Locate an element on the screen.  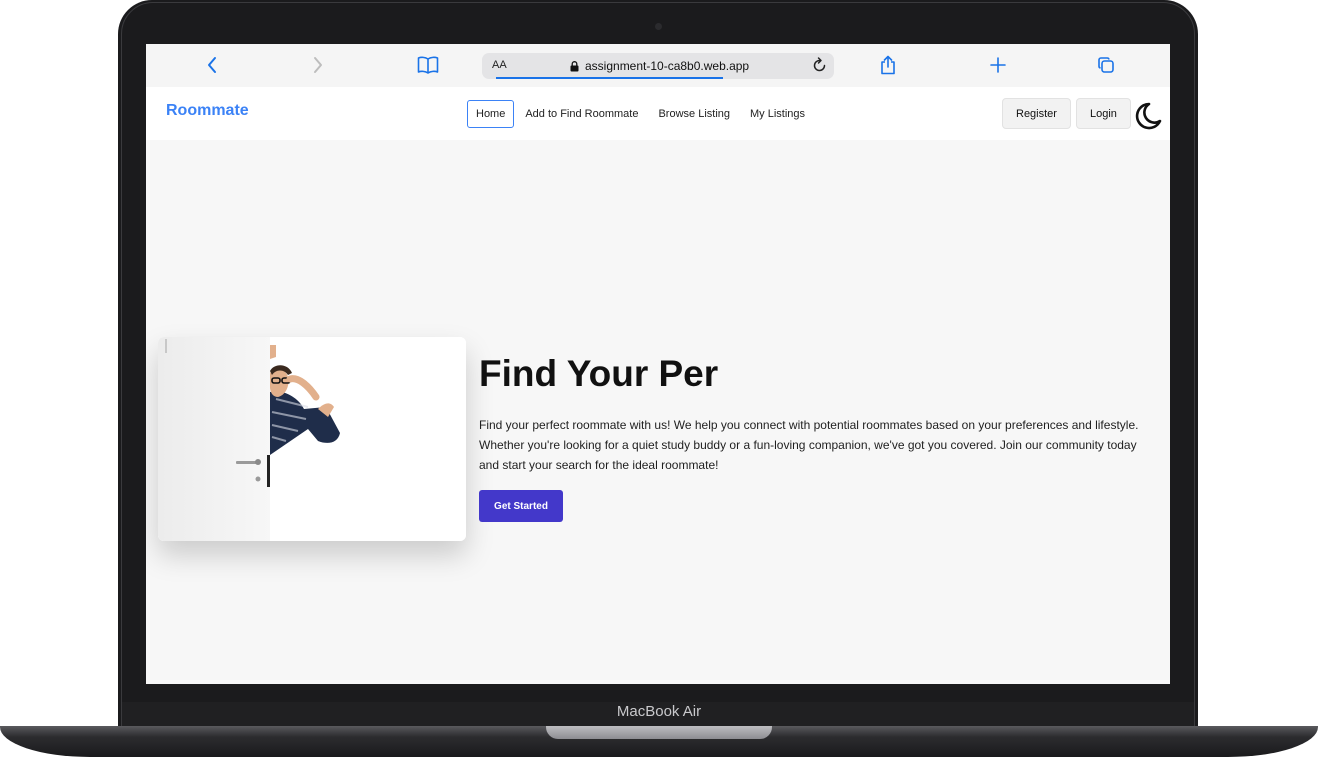
url-text: assignment-10-ca8b0.web.app is located at coordinates (667, 66).